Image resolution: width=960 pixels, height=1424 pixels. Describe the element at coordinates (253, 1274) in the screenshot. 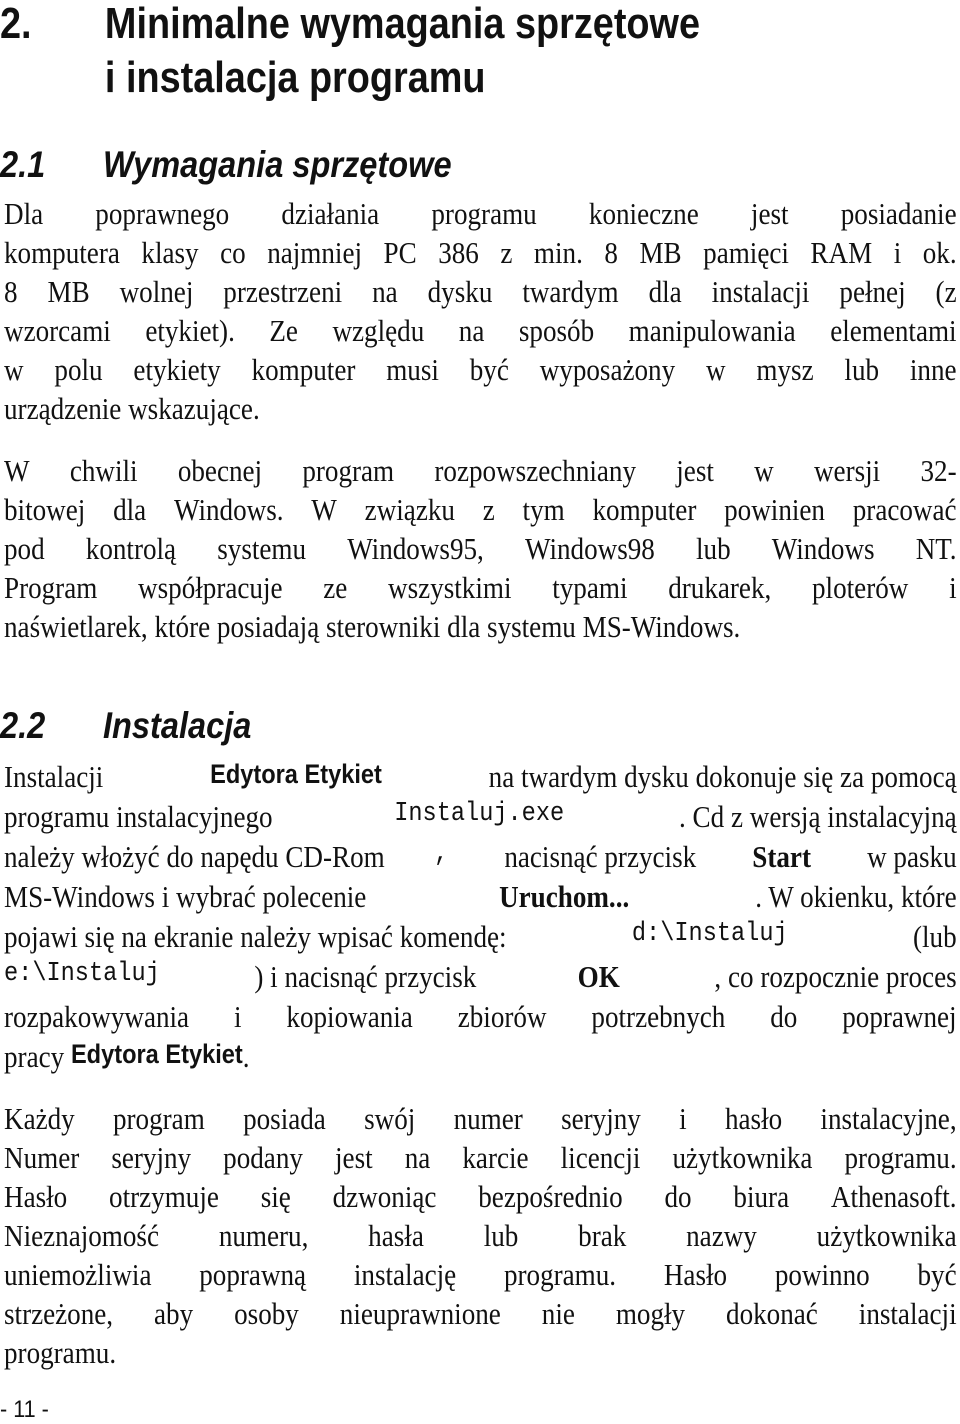

I see `word: poprawną` at that location.